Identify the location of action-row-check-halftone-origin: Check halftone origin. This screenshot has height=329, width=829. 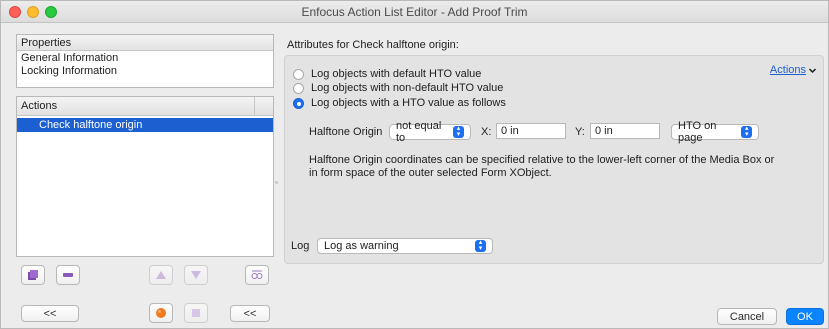
(145, 125).